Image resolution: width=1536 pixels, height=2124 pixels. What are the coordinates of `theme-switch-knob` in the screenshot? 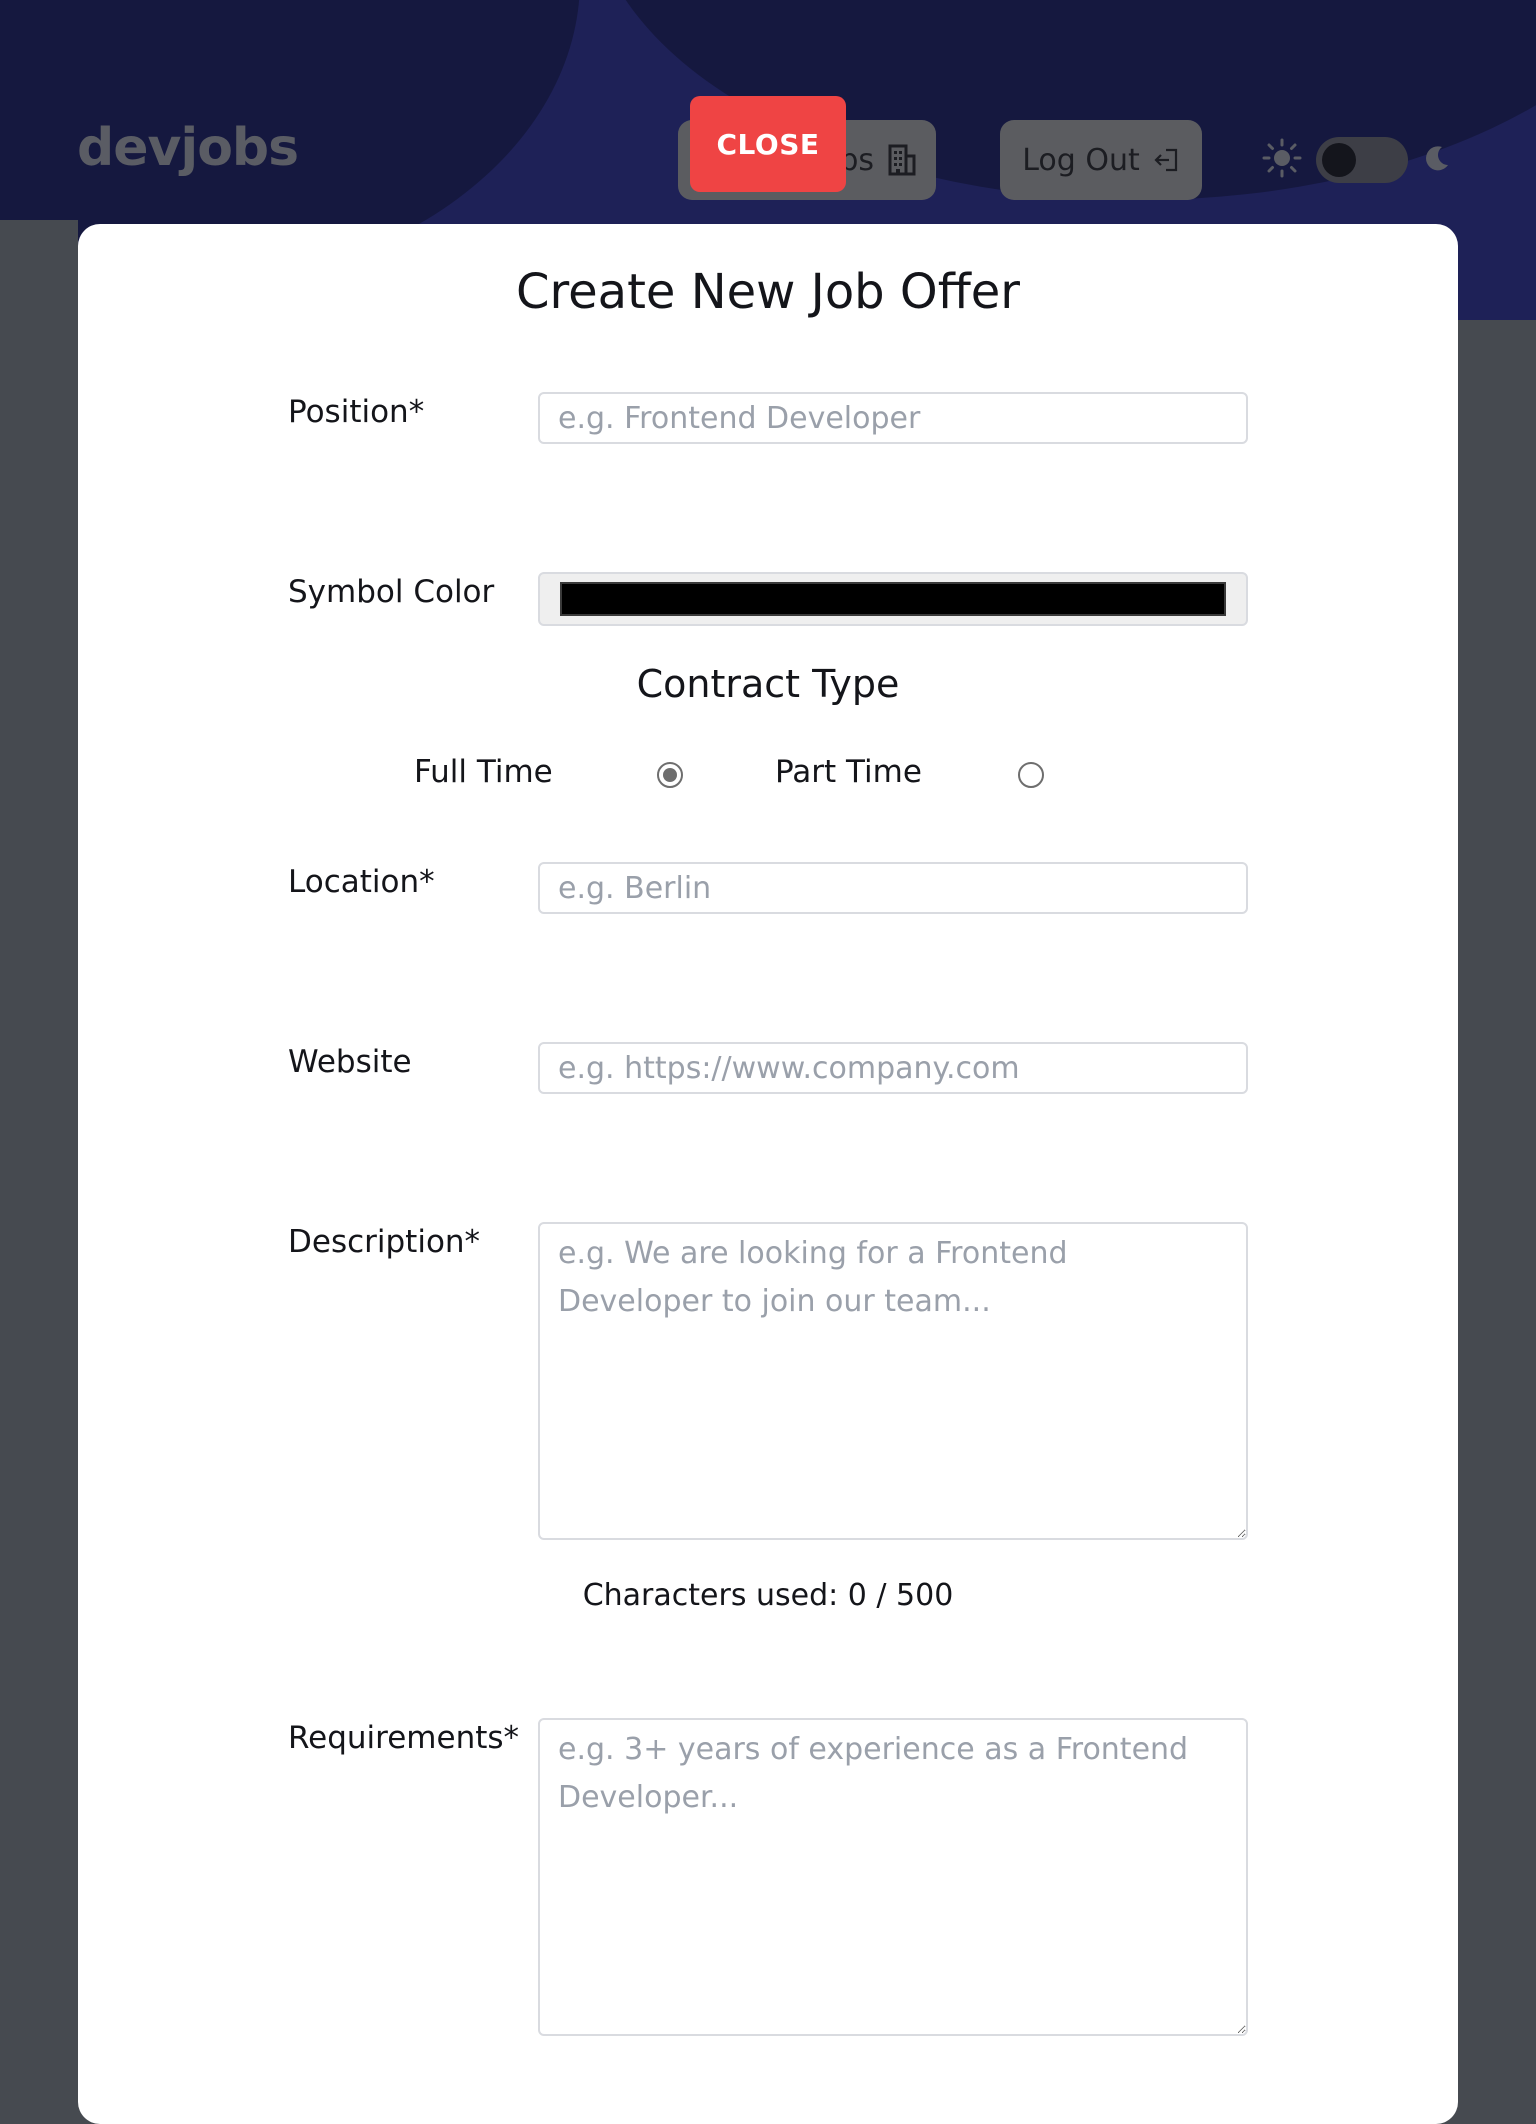 It's located at (1339, 160).